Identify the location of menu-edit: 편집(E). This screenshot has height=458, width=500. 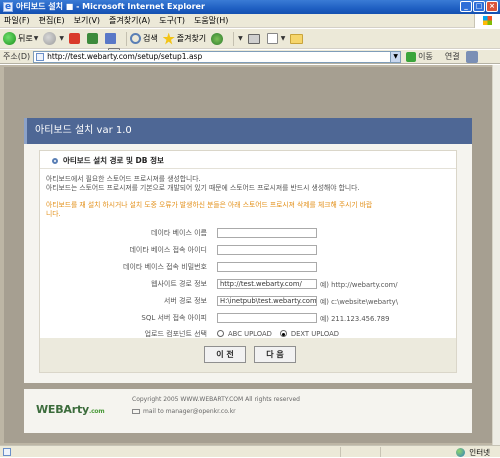
(52, 20).